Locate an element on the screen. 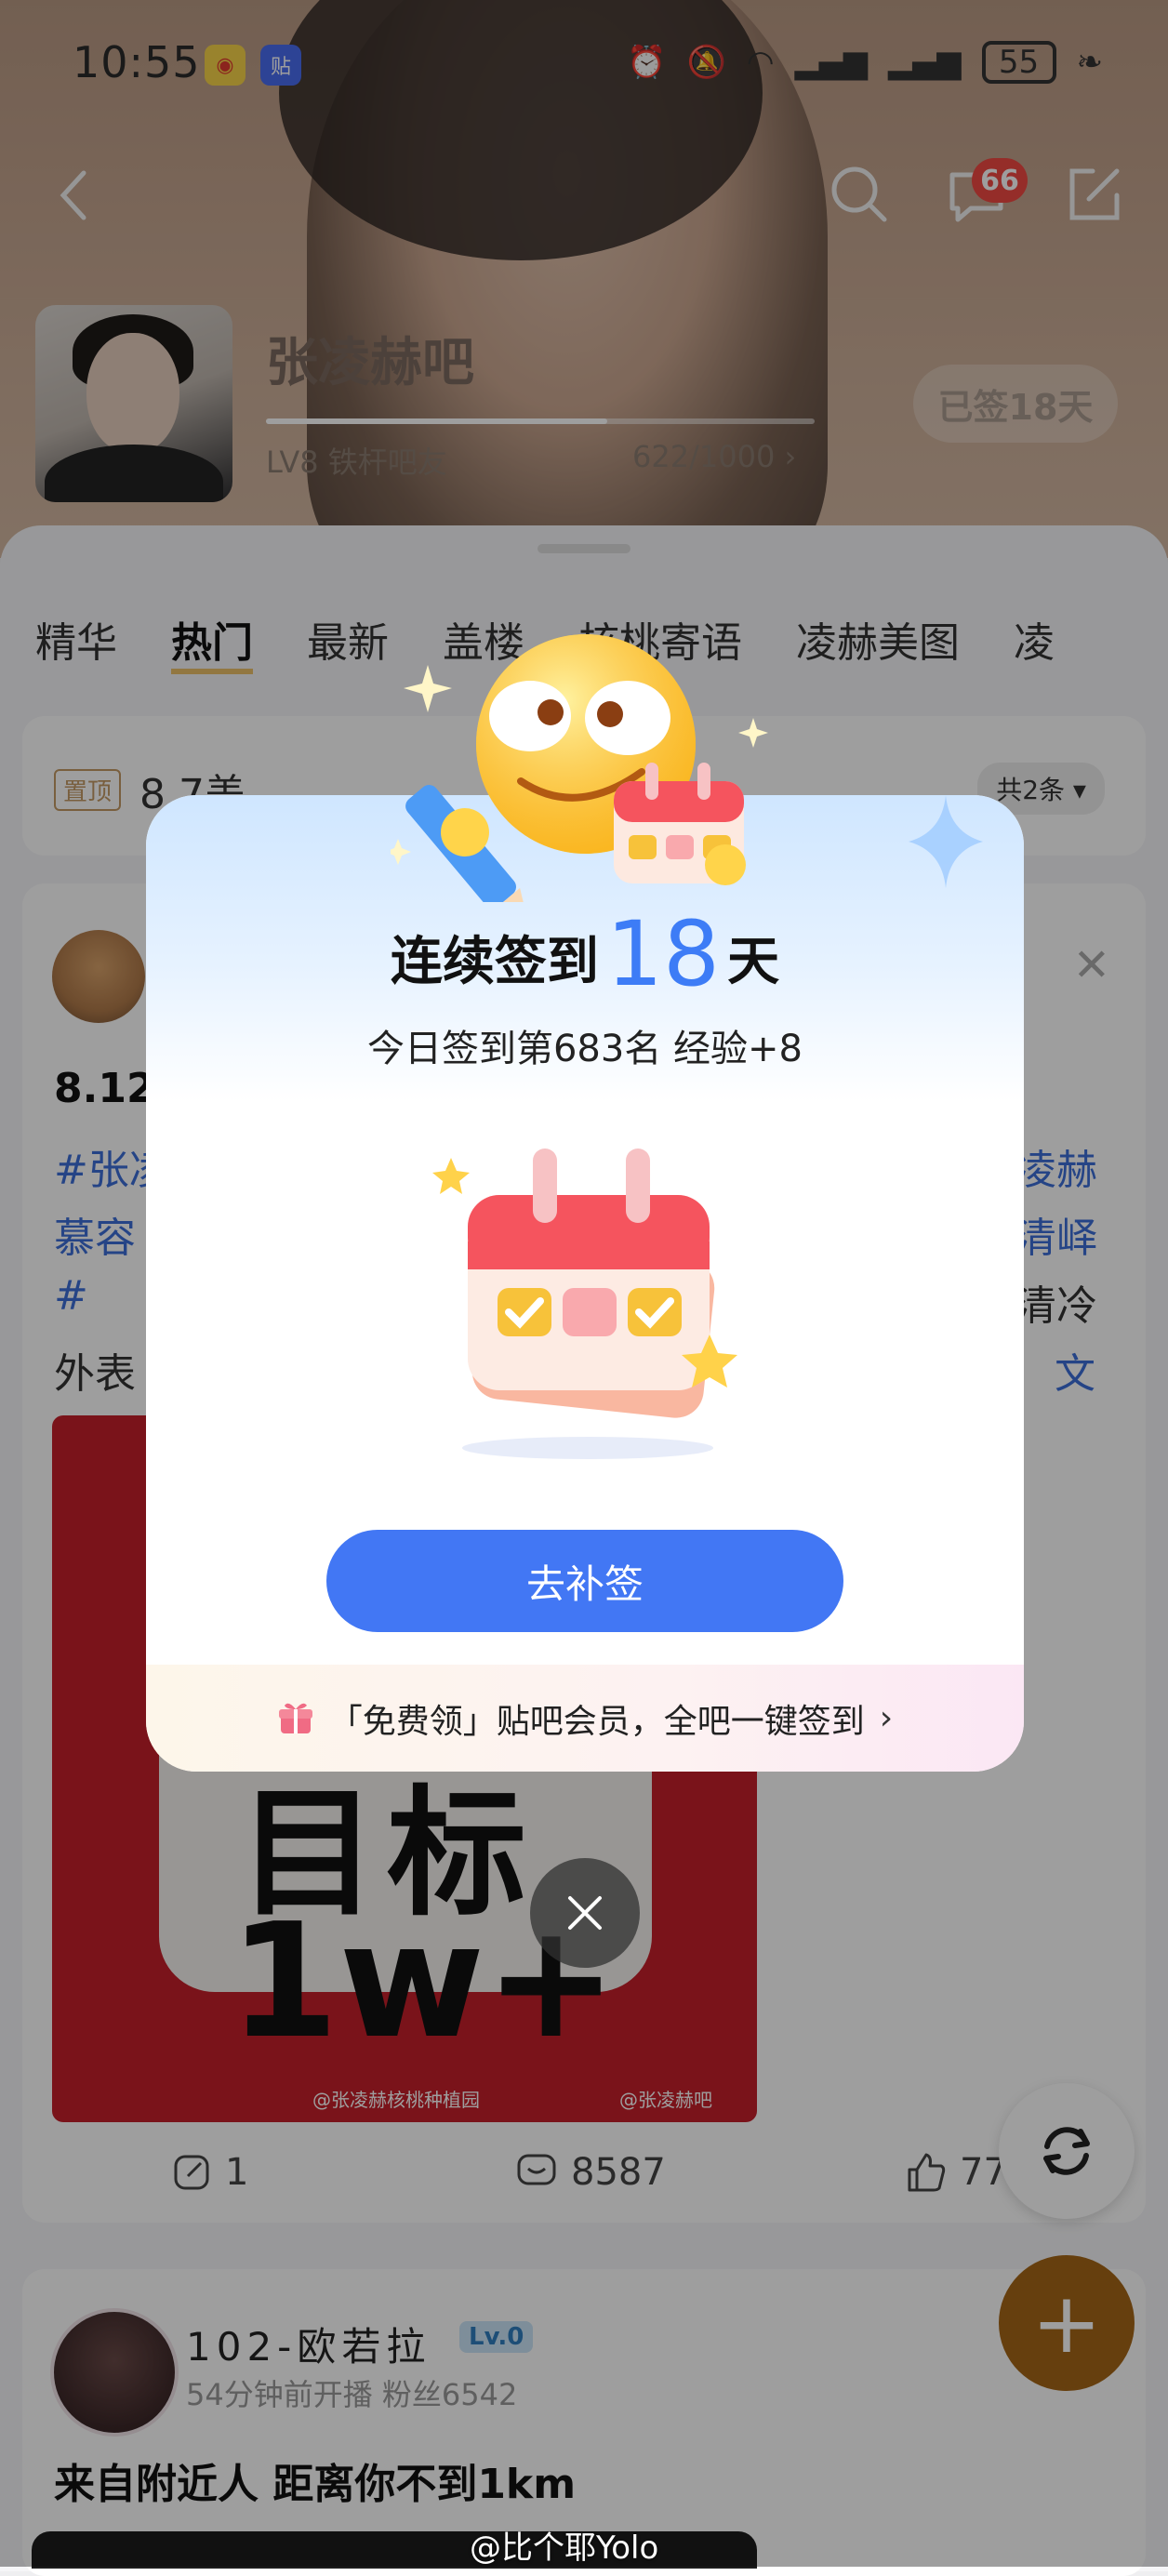  sparkle-icon is located at coordinates (946, 841).